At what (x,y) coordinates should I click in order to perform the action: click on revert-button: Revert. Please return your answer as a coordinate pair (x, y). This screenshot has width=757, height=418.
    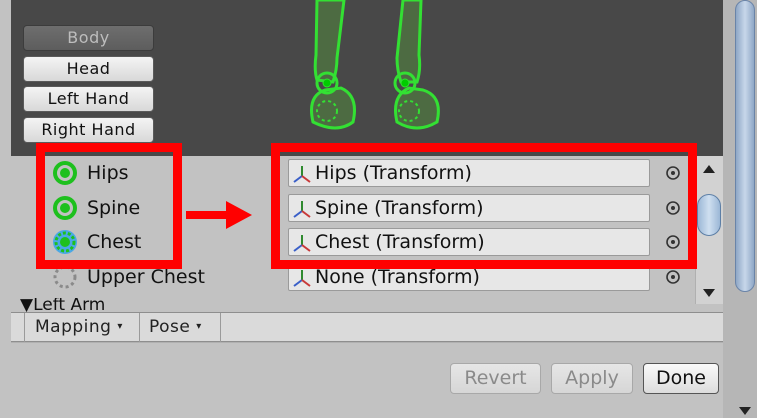
    Looking at the image, I should click on (495, 378).